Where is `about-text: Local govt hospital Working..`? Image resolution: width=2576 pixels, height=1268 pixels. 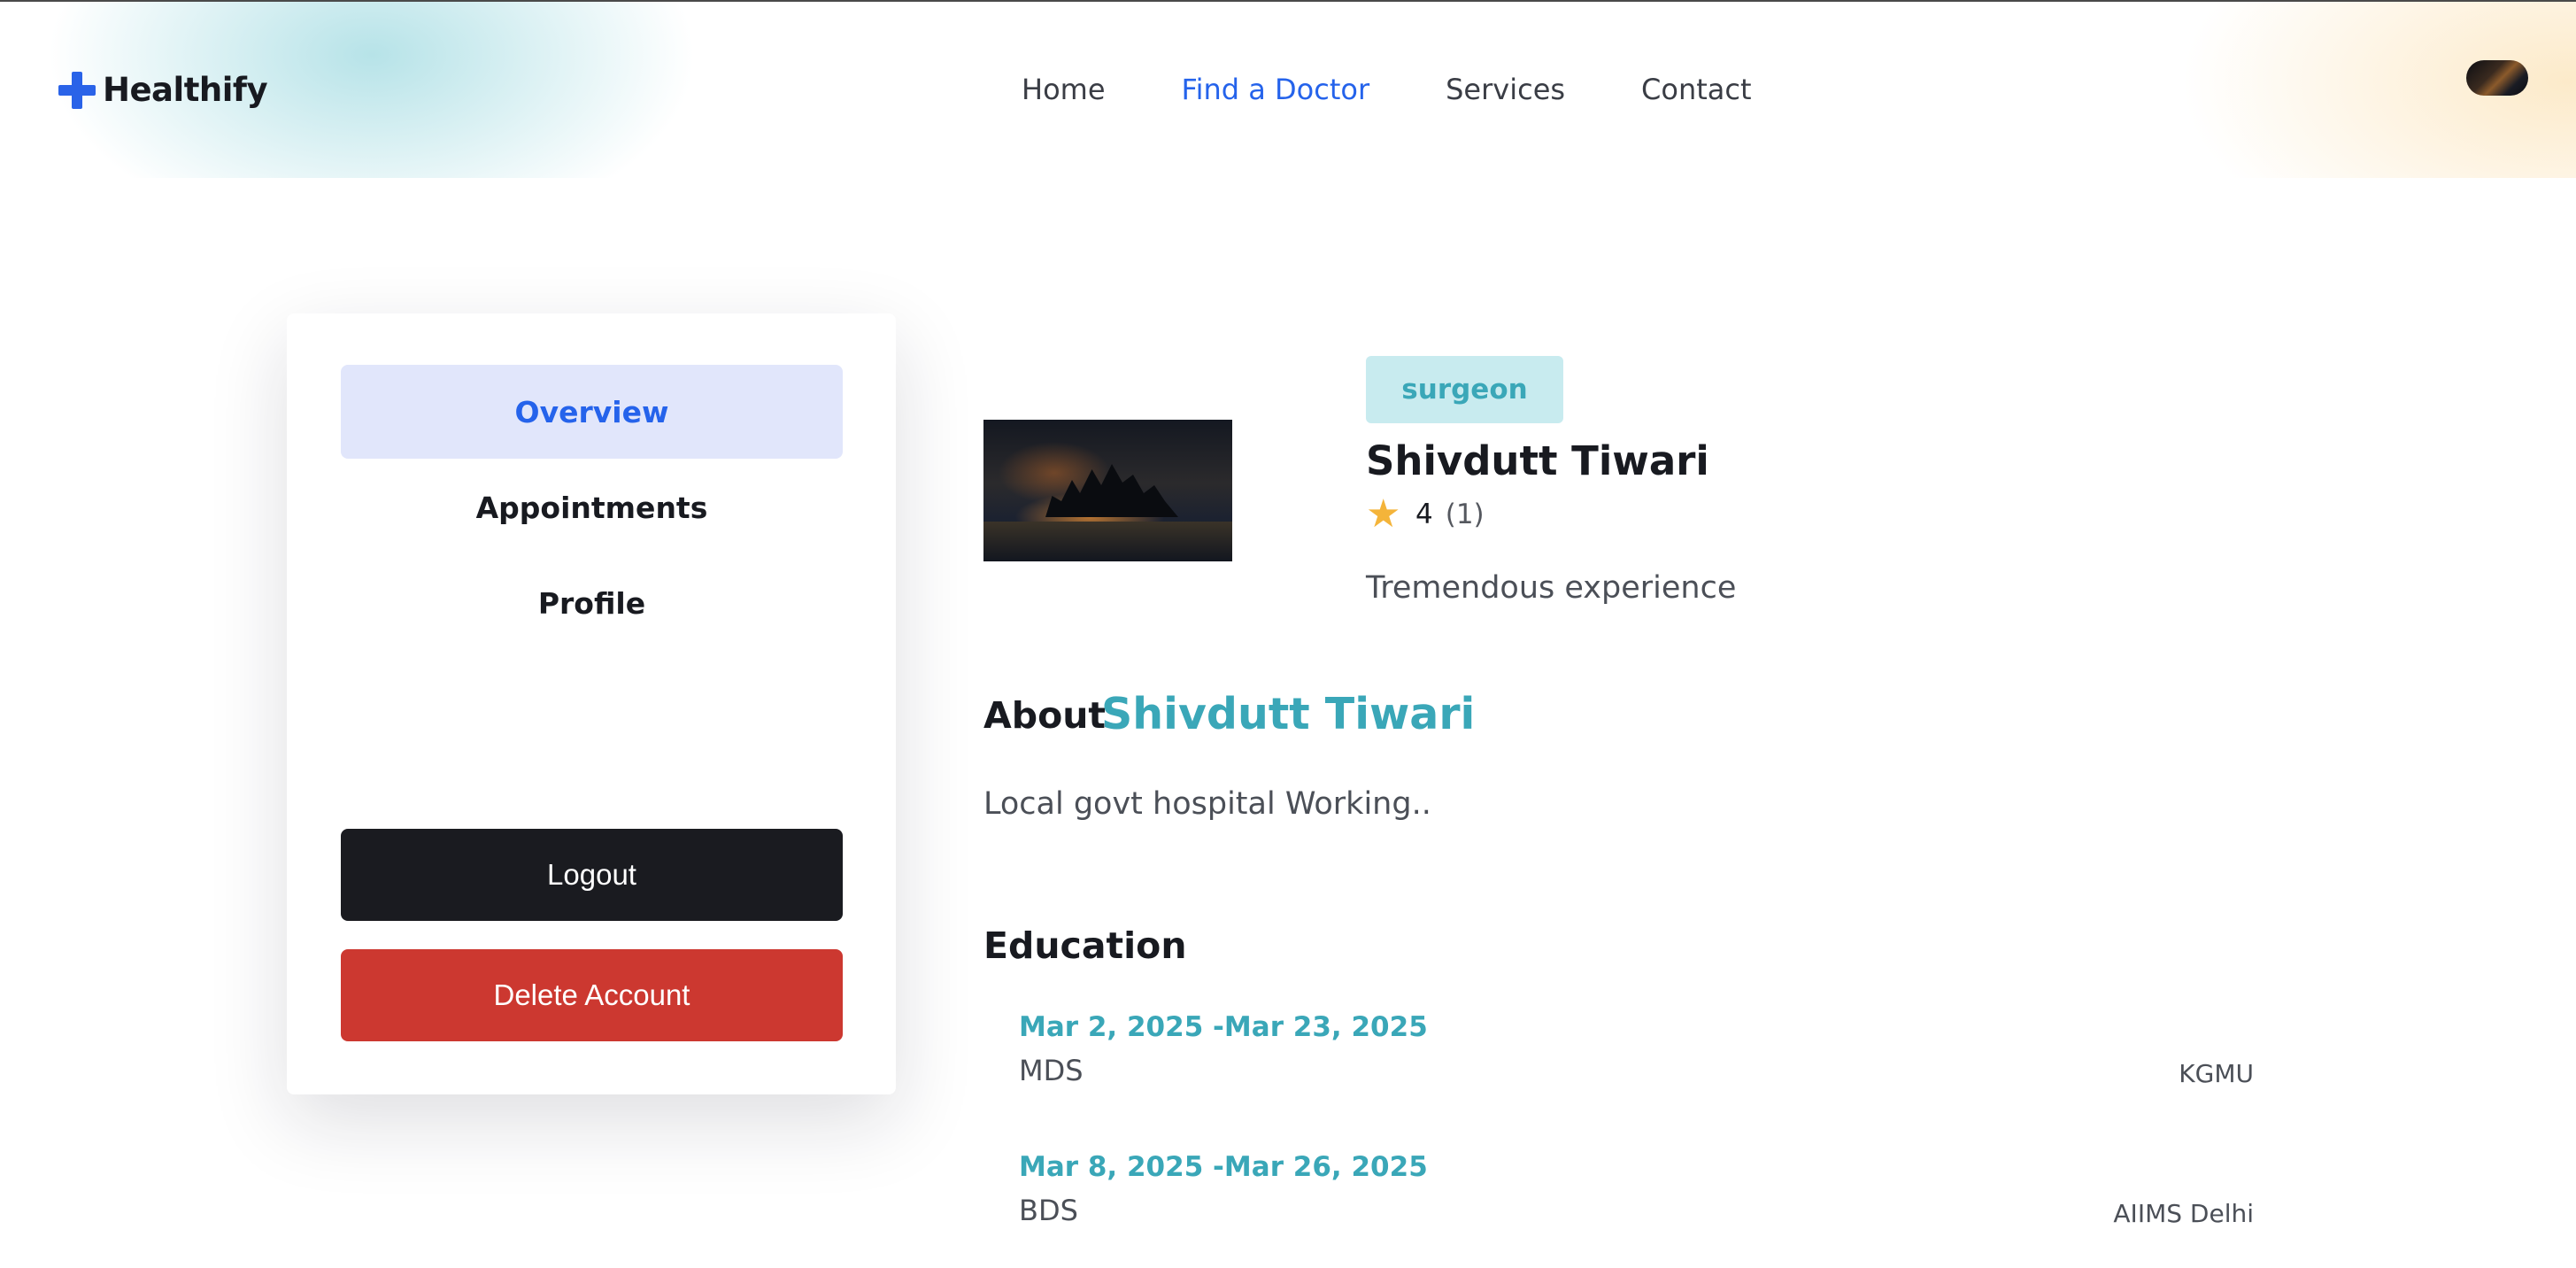 about-text: Local govt hospital Working.. is located at coordinates (1207, 804).